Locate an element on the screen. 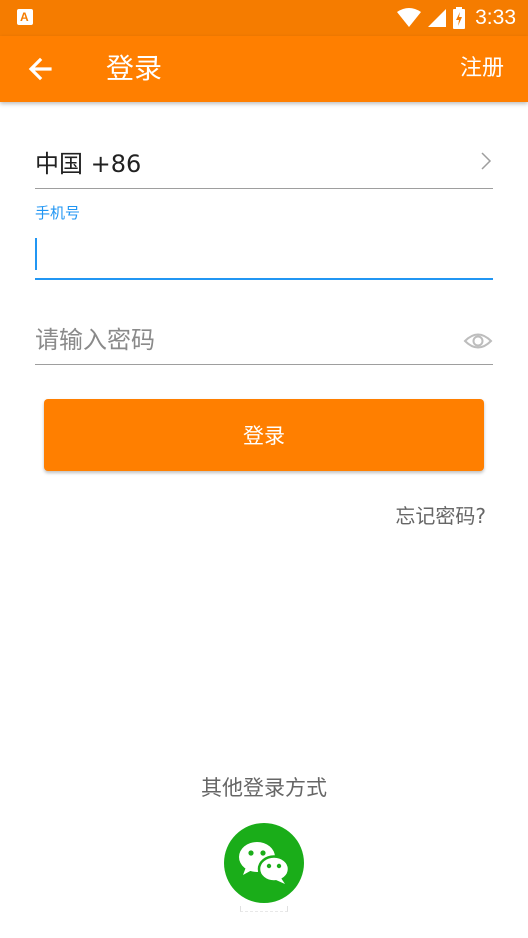 The width and height of the screenshot is (528, 938). status-icons: 3:33 is located at coordinates (456, 18).